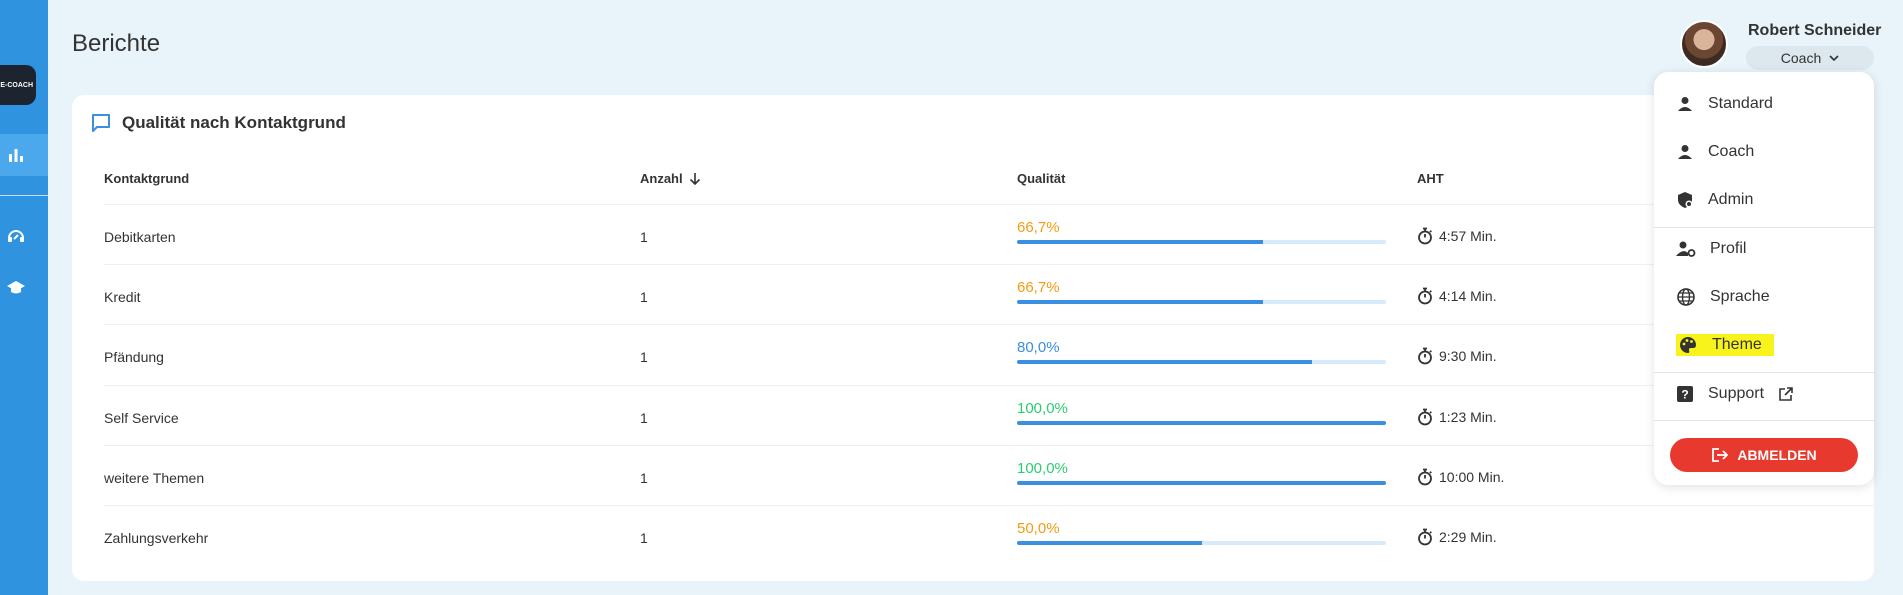 The image size is (1903, 595). Describe the element at coordinates (154, 477) in the screenshot. I see `cell-kontaktgrund: weitere Themen` at that location.